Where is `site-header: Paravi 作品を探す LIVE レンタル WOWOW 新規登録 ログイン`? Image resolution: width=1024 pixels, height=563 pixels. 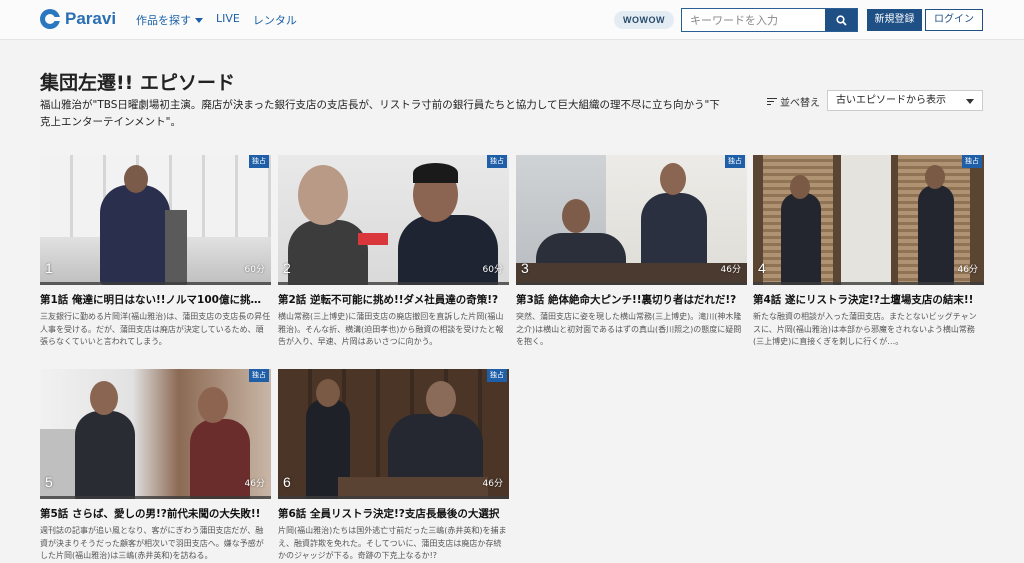 site-header: Paravi 作品を探す LIVE レンタル WOWOW 新規登録 ログイン is located at coordinates (512, 20).